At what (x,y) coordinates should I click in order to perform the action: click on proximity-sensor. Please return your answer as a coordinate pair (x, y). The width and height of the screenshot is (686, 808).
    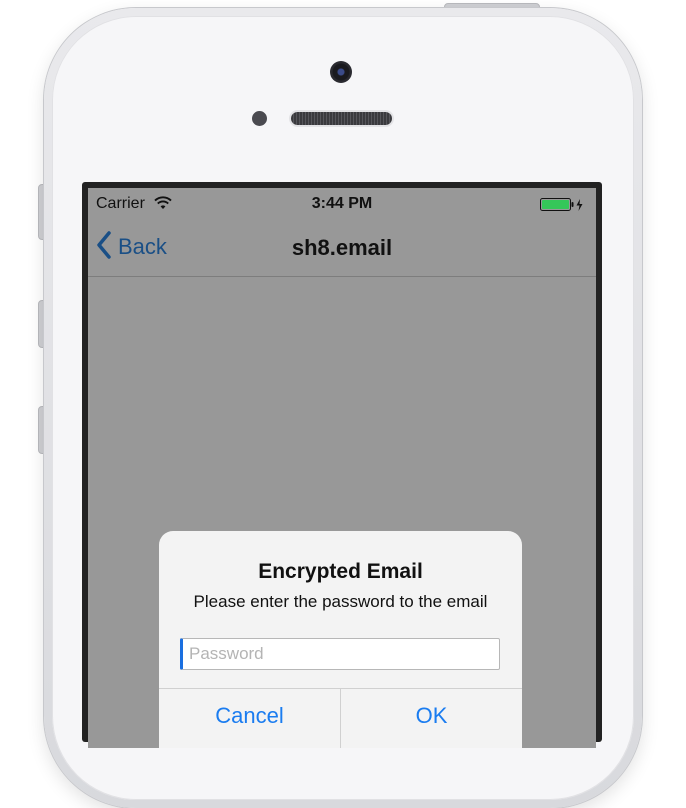
    Looking at the image, I should click on (259, 118).